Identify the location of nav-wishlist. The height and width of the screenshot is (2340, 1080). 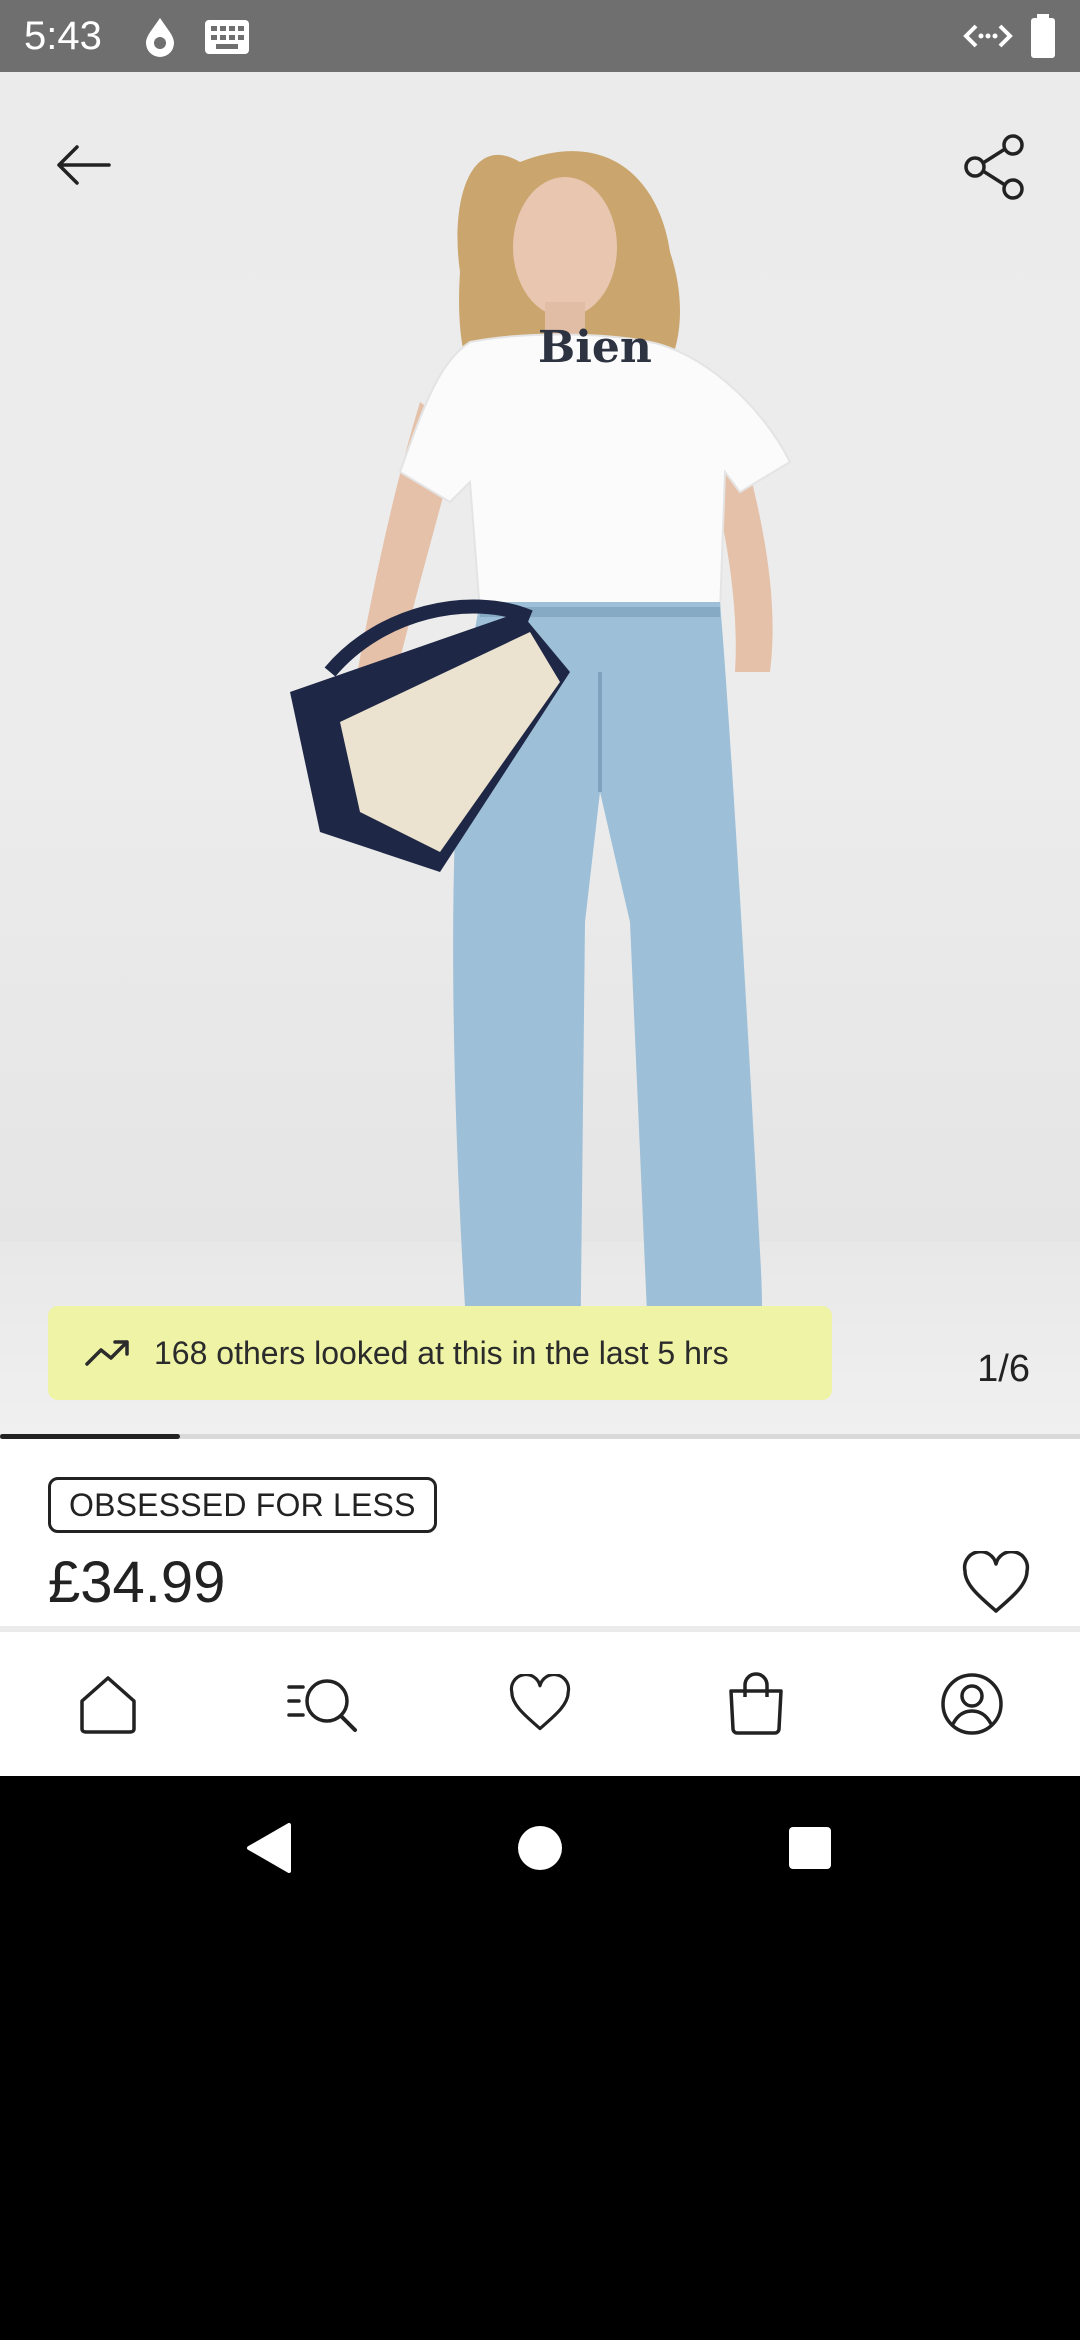
(540, 1704).